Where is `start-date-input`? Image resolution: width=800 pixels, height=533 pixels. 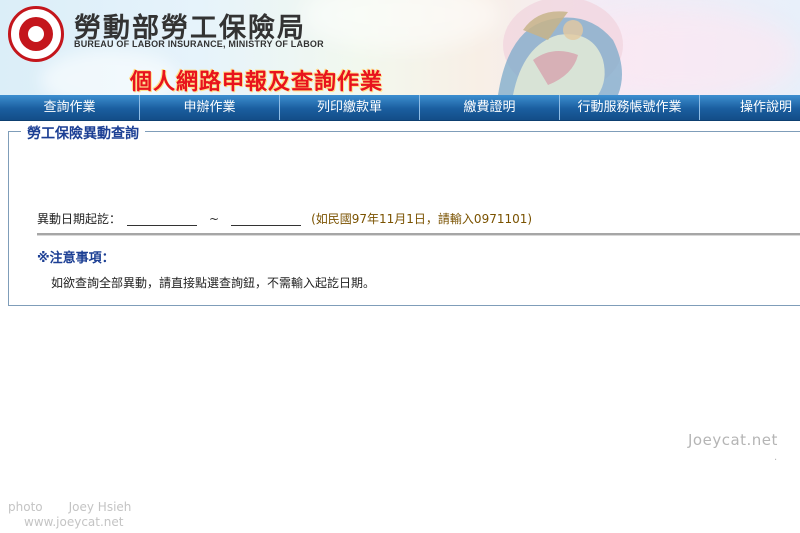
start-date-input is located at coordinates (162, 218).